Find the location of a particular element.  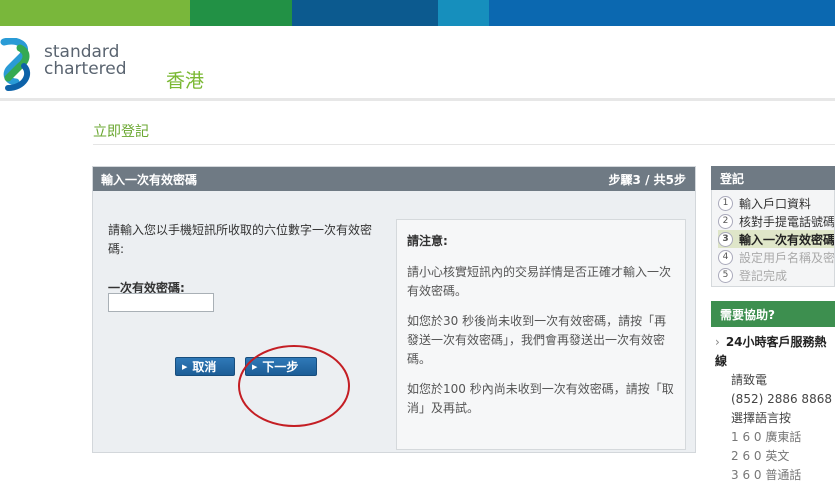

notice-title: 請注意: is located at coordinates (427, 241).